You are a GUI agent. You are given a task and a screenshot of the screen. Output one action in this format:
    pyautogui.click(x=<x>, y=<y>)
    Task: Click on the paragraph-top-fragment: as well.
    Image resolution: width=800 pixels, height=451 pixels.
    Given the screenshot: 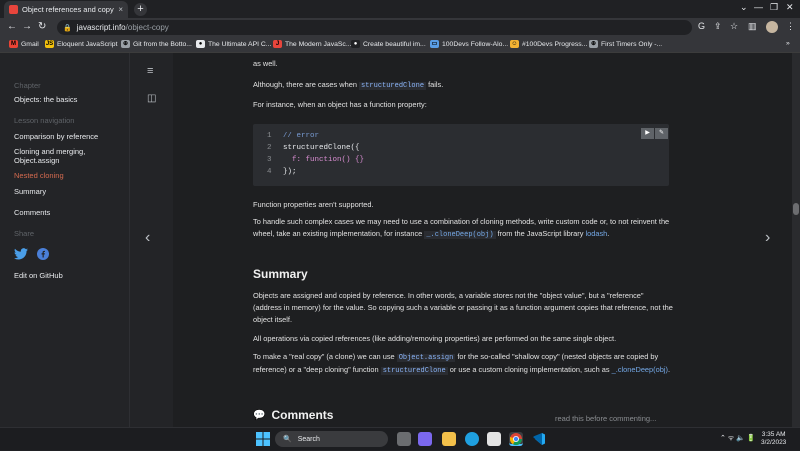 What is the action you would take?
    pyautogui.click(x=265, y=63)
    